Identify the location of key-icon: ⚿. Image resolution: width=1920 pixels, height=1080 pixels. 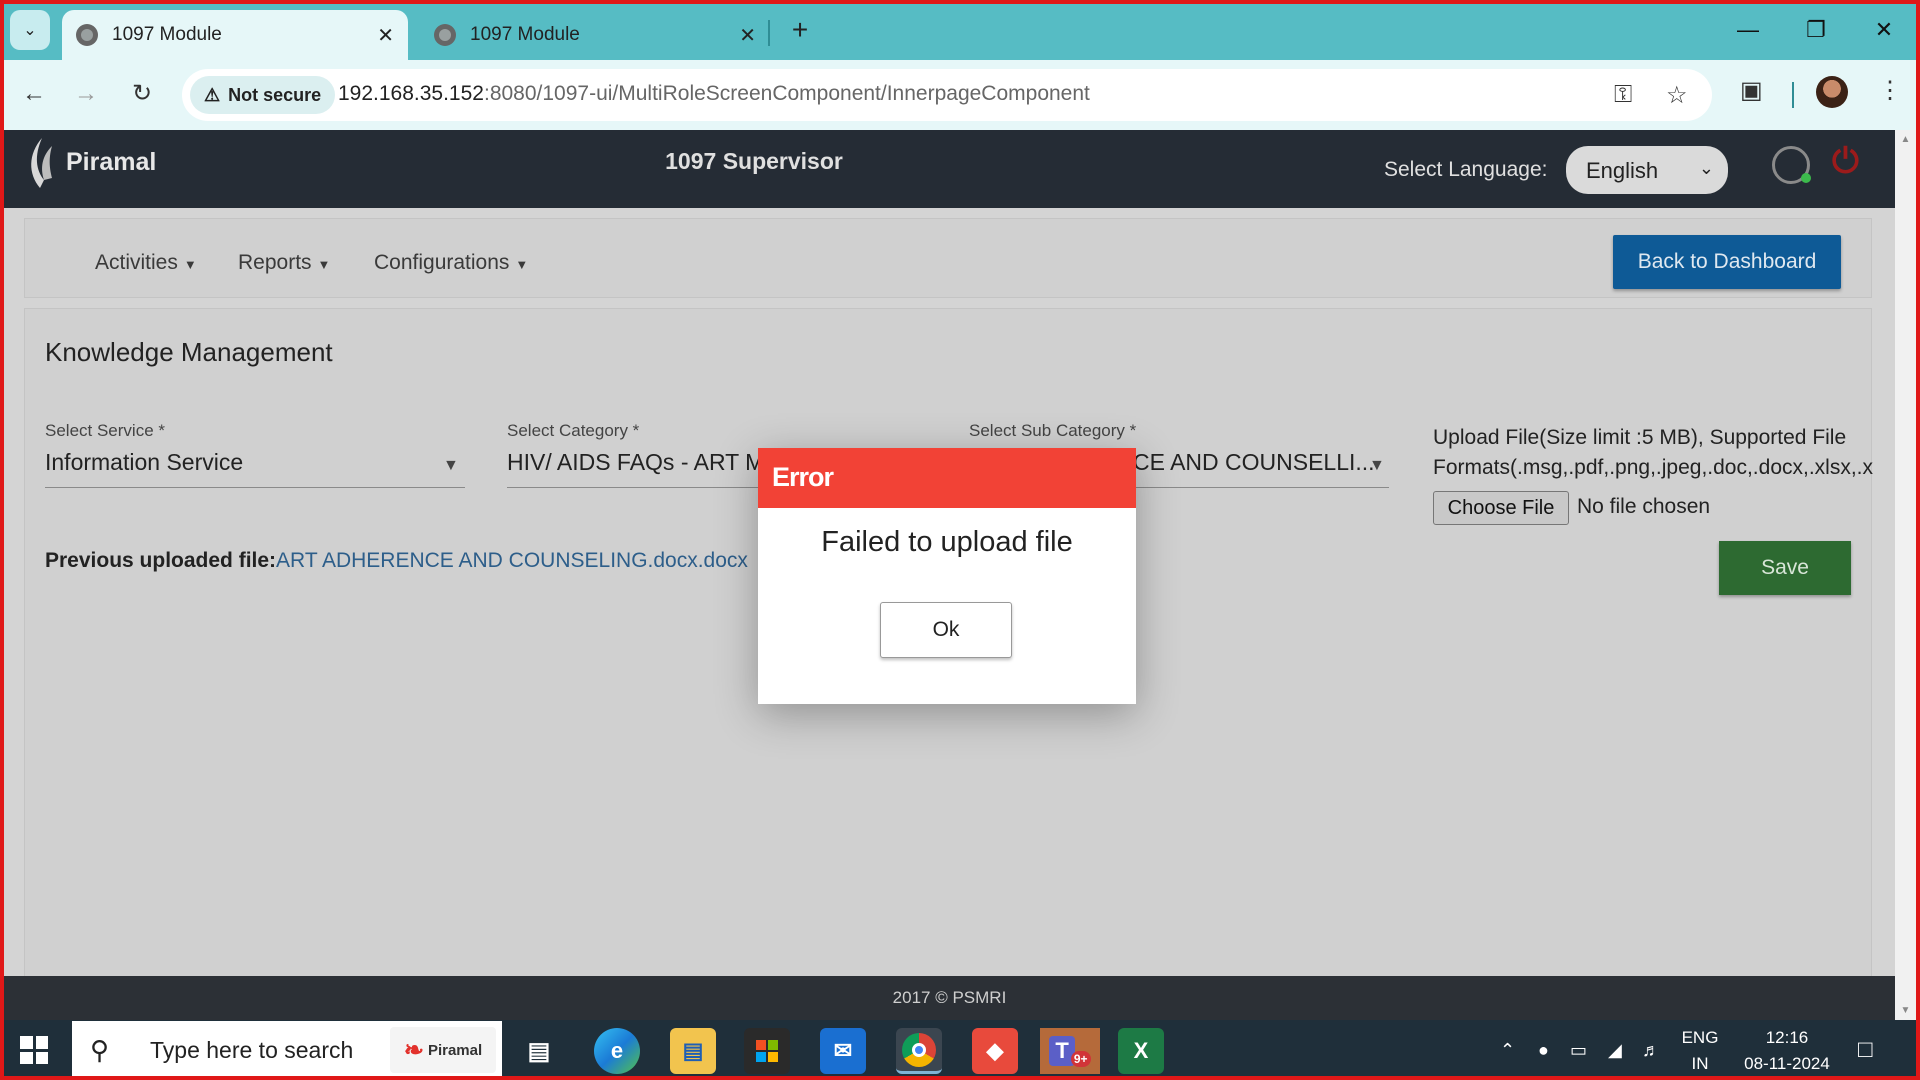
(1623, 95).